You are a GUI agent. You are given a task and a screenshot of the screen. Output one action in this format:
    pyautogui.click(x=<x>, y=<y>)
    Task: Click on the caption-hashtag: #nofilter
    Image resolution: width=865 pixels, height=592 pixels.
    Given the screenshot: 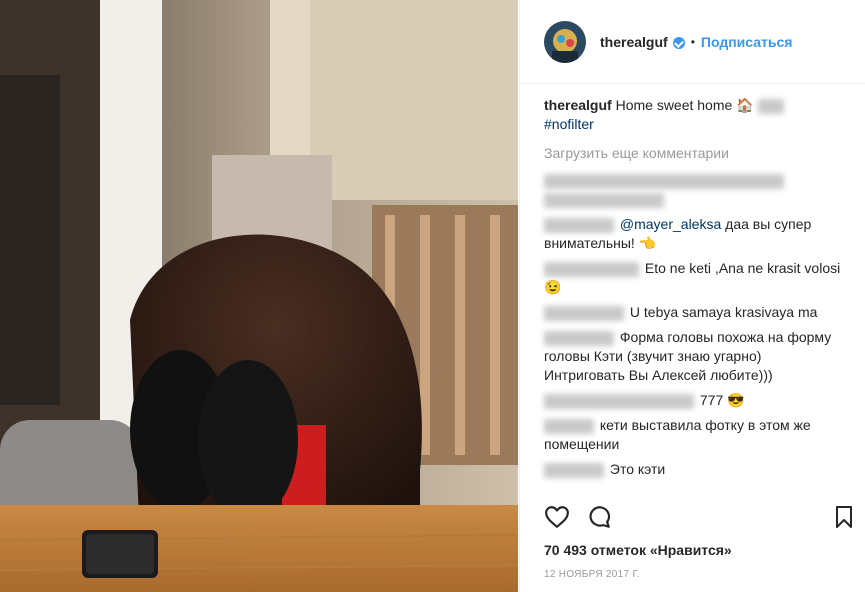 What is the action you would take?
    pyautogui.click(x=569, y=124)
    